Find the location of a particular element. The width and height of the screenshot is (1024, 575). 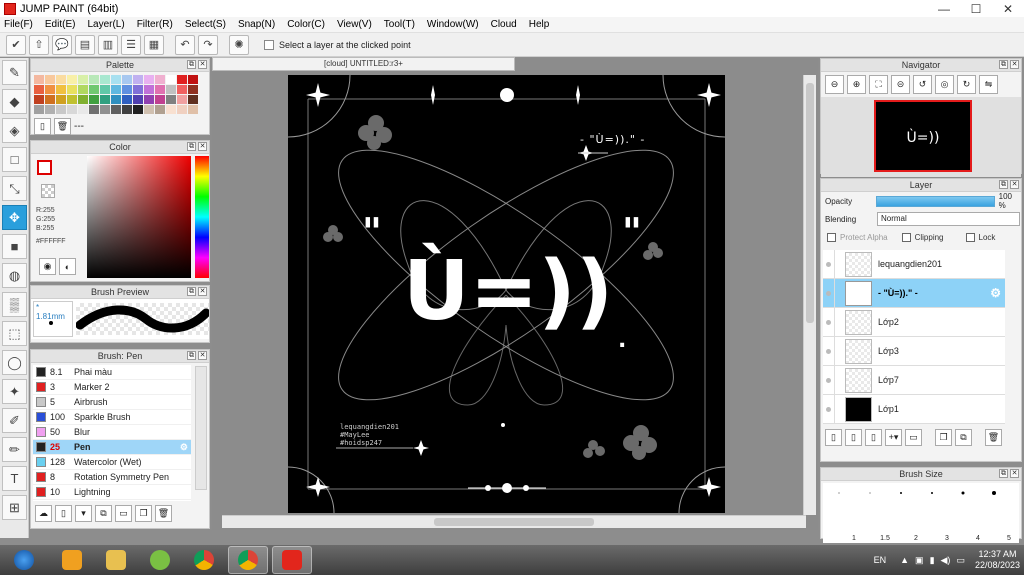

flip-icon: ⇋ is located at coordinates (988, 84).